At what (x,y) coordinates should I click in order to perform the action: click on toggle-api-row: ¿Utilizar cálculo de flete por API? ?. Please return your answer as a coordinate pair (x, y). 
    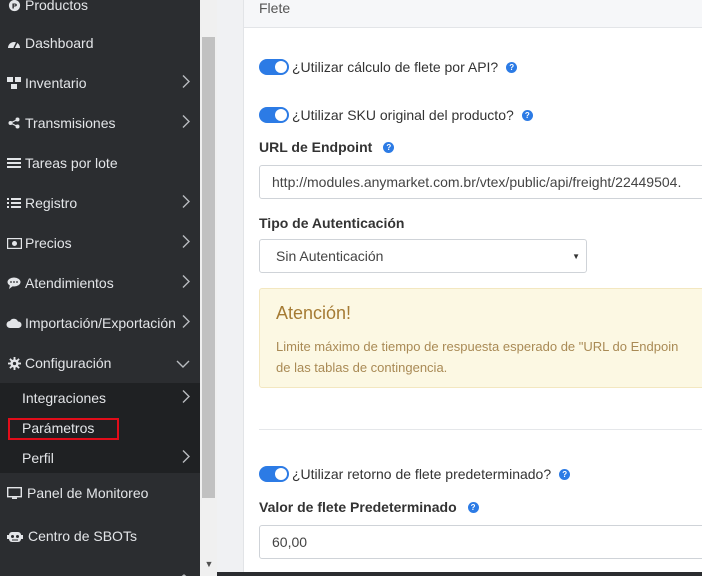
    Looking at the image, I should click on (388, 67).